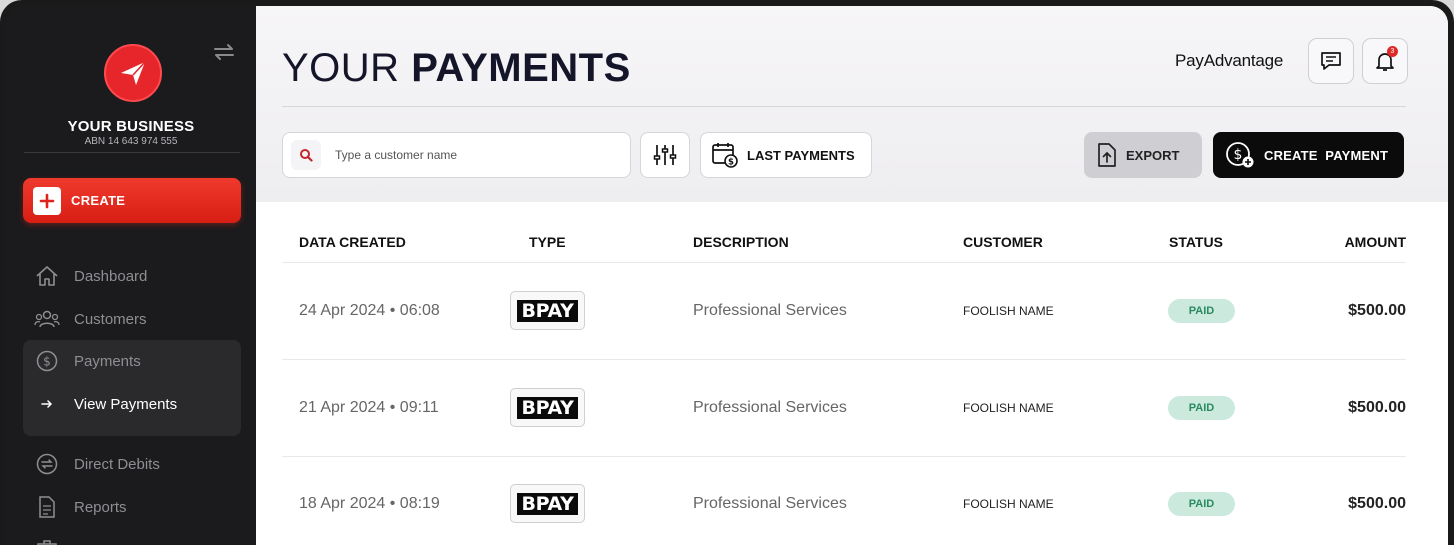 This screenshot has height=545, width=1454. I want to click on sidebar-item-label: Payments, so click(107, 361).